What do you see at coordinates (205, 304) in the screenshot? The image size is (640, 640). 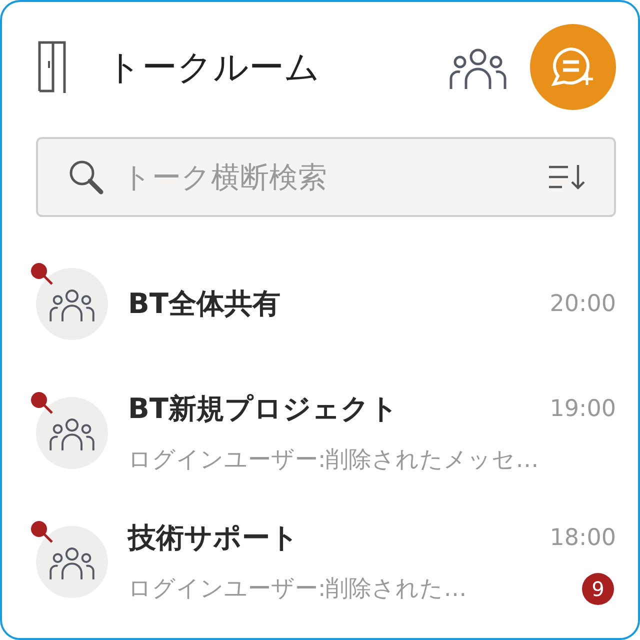 I see `room-name: BT全体共有` at bounding box center [205, 304].